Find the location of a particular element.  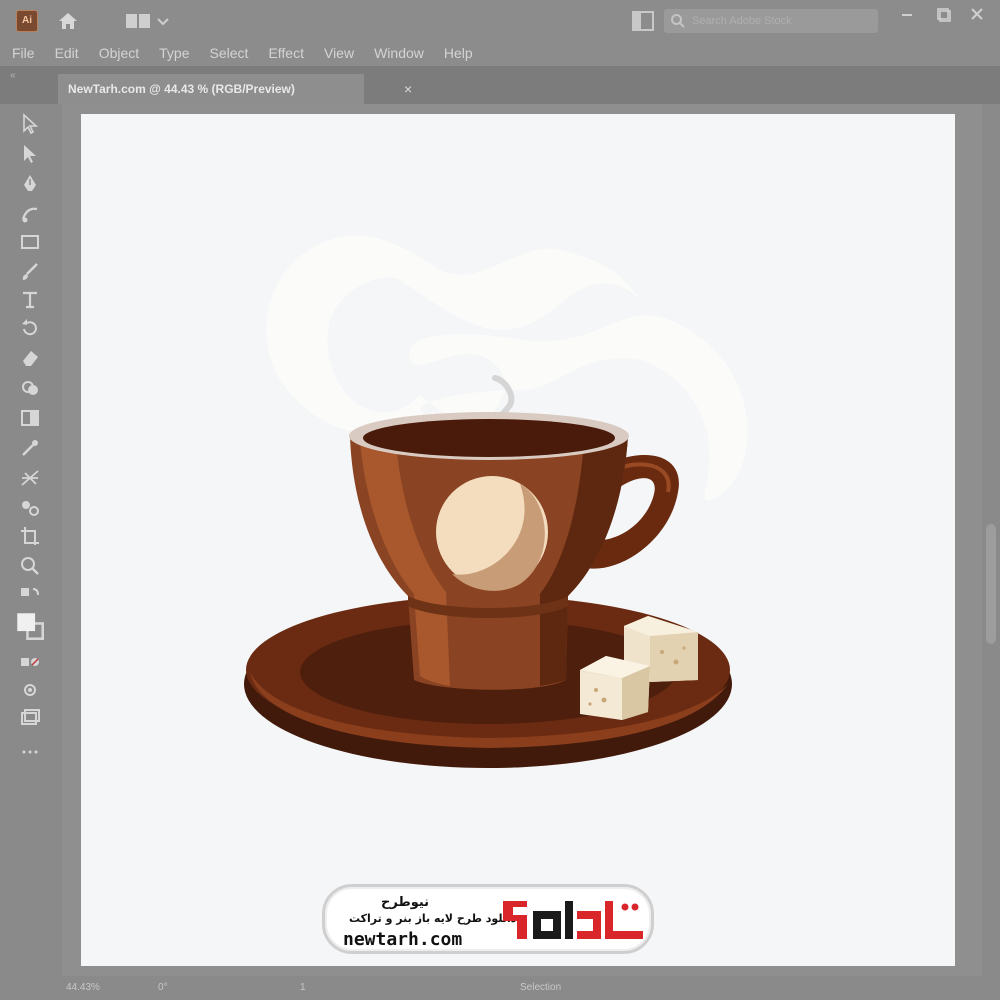

title-bar: Ai is located at coordinates (500, 20).